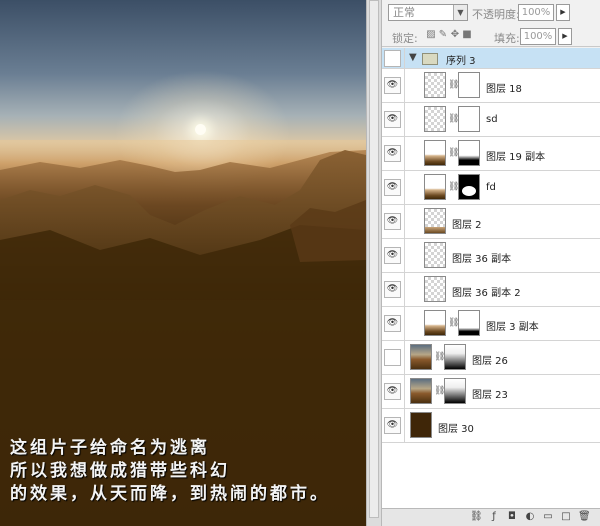  I want to click on layer-name: 图层 18, so click(504, 89).